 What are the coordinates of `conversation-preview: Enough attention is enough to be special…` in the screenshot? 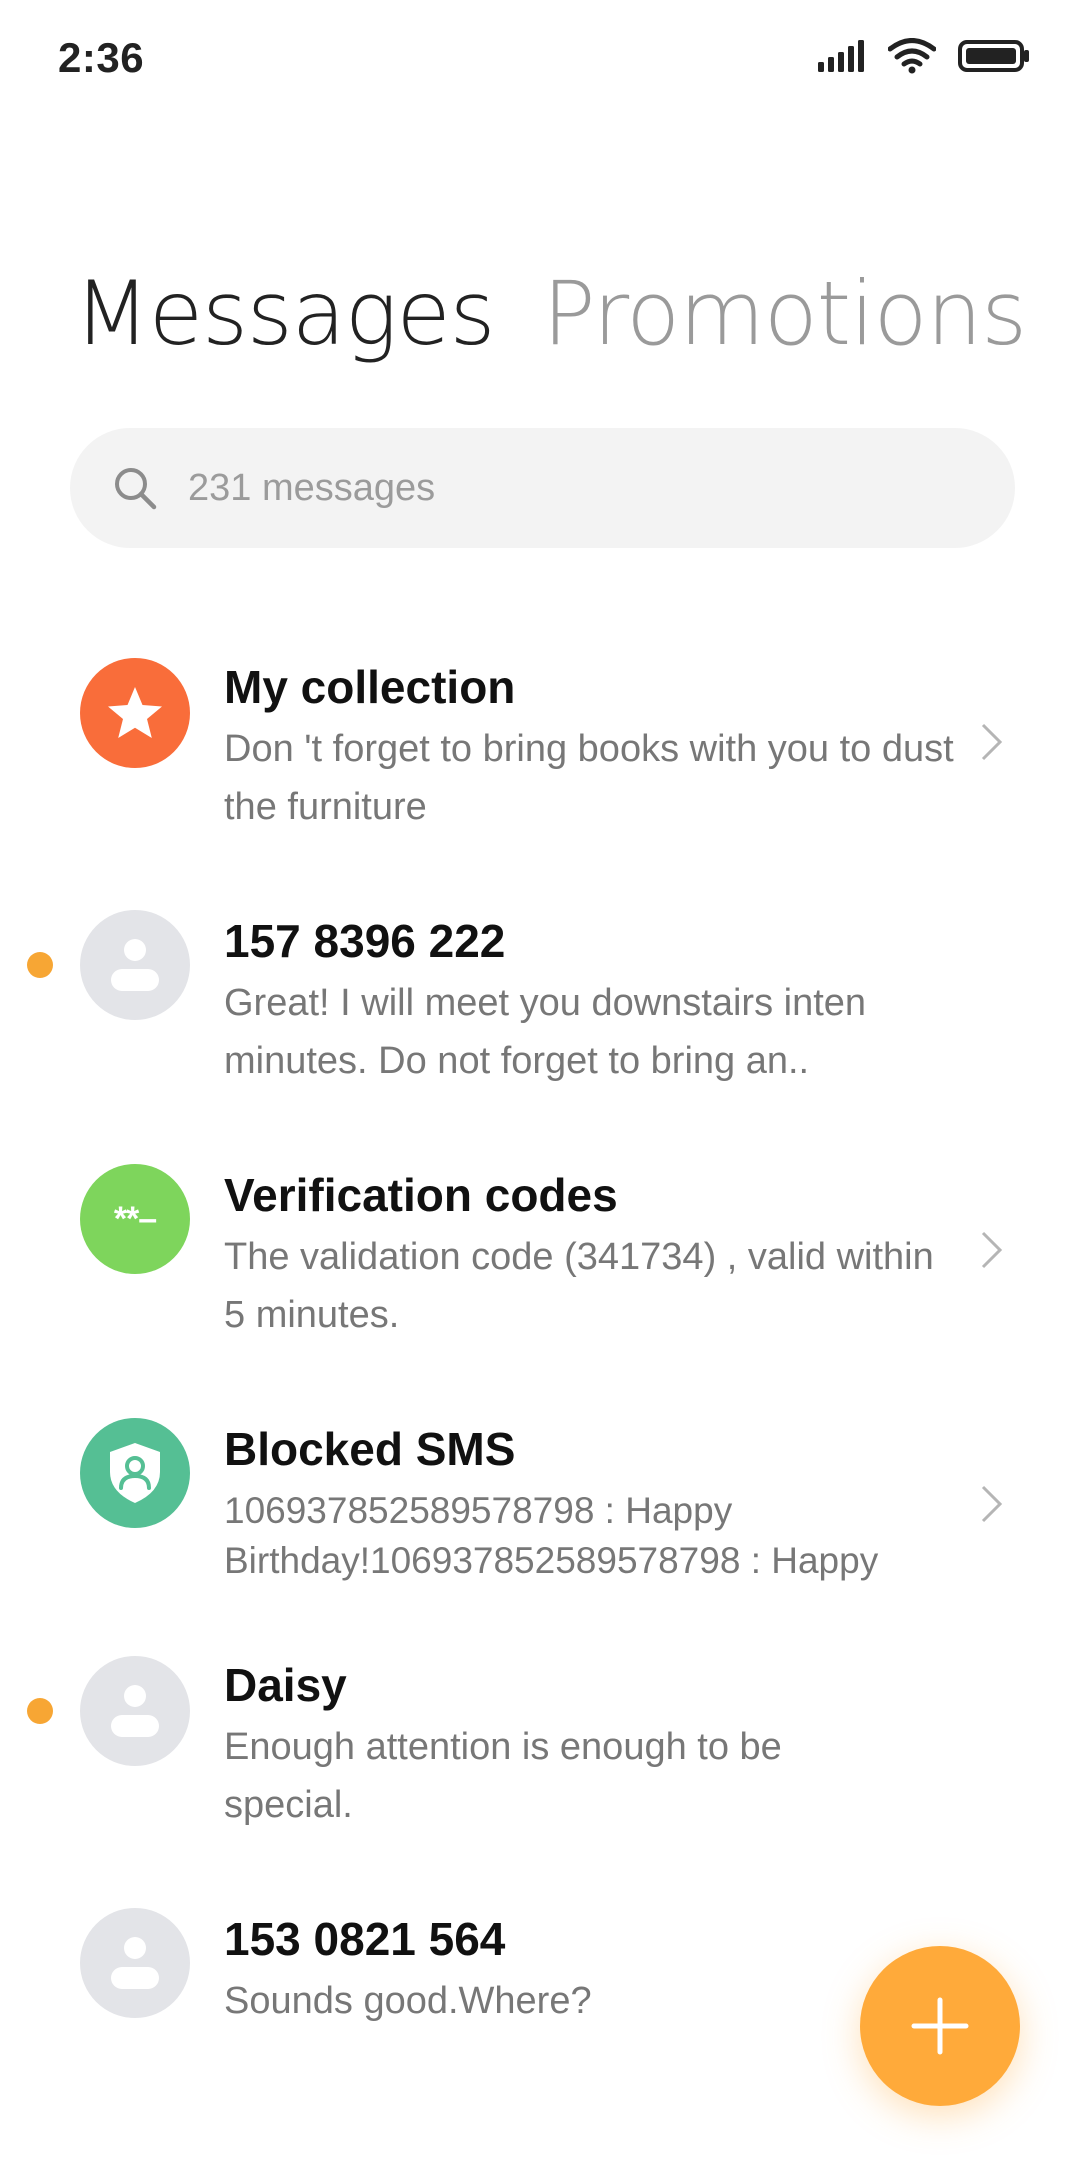 It's located at (503, 1776).